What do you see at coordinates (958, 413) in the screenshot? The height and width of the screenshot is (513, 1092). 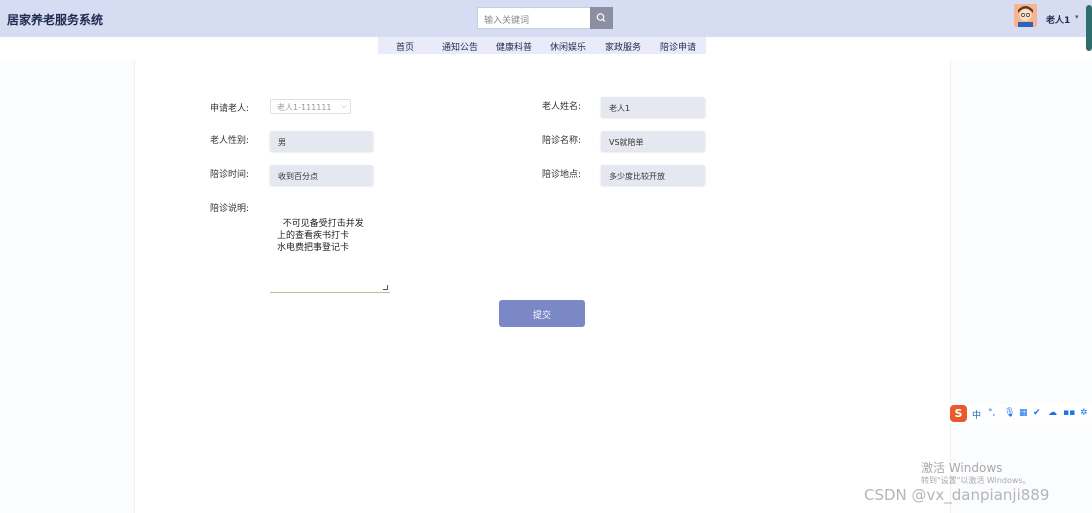 I see `sogou-ime-icon: S` at bounding box center [958, 413].